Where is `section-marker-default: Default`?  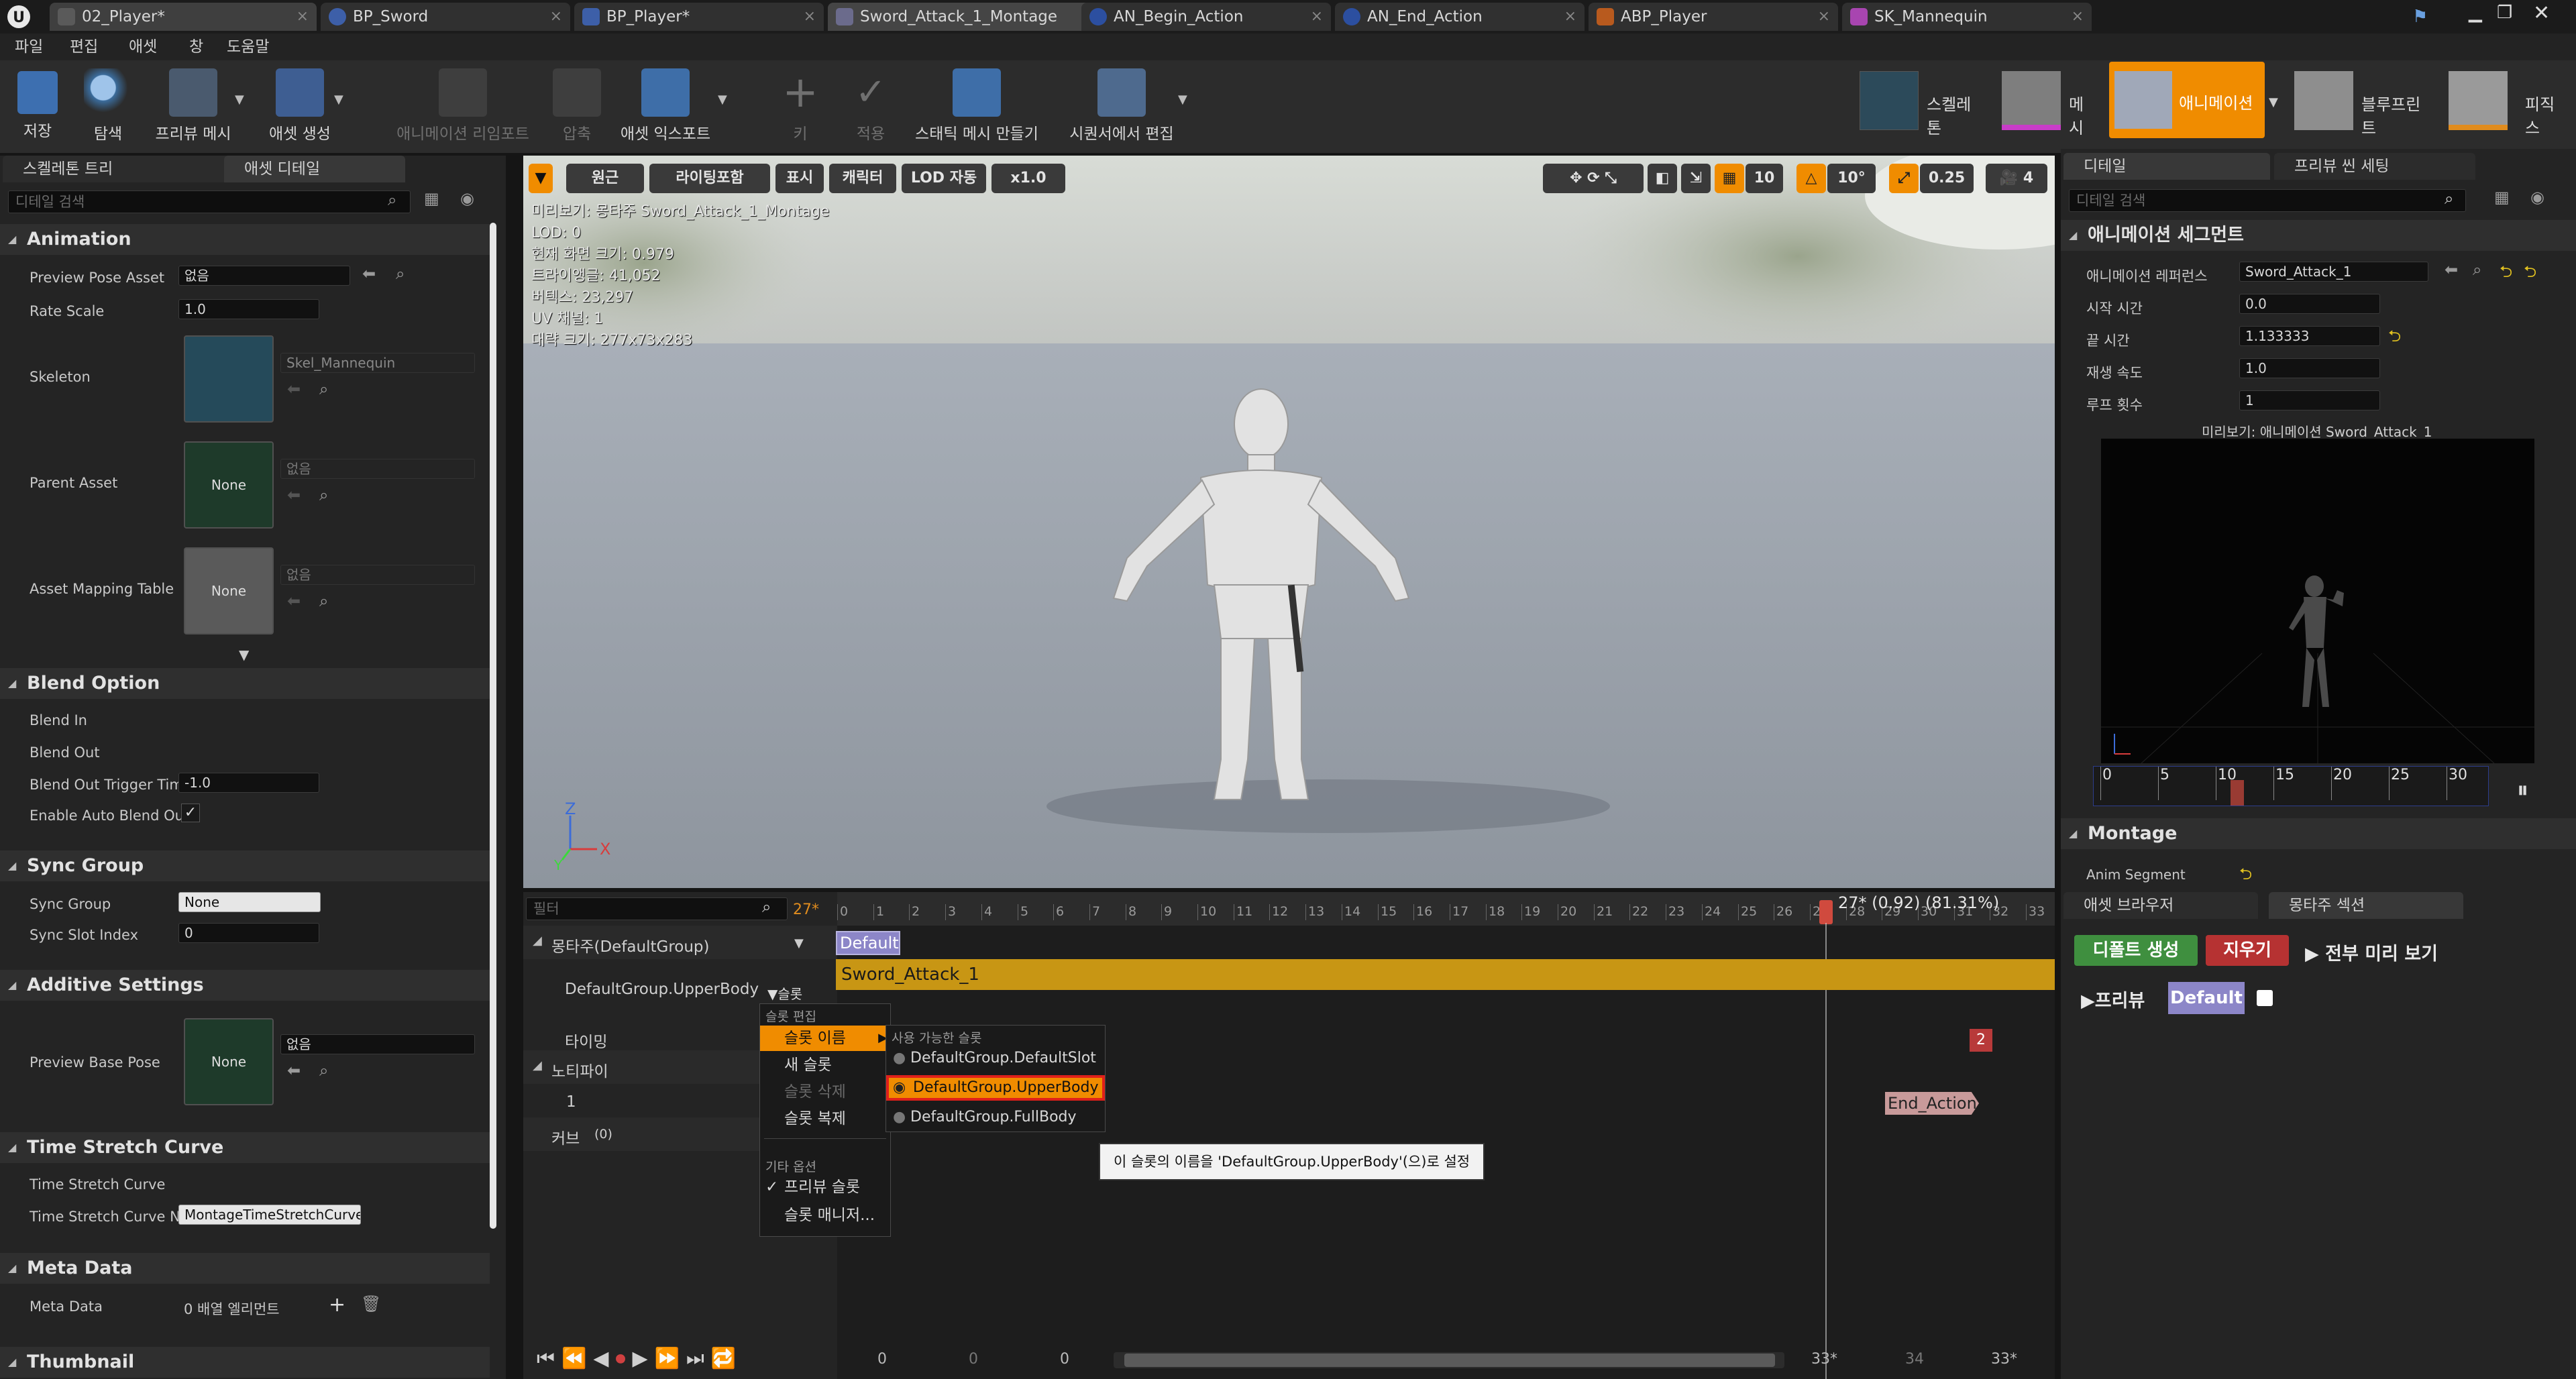 section-marker-default: Default is located at coordinates (868, 943).